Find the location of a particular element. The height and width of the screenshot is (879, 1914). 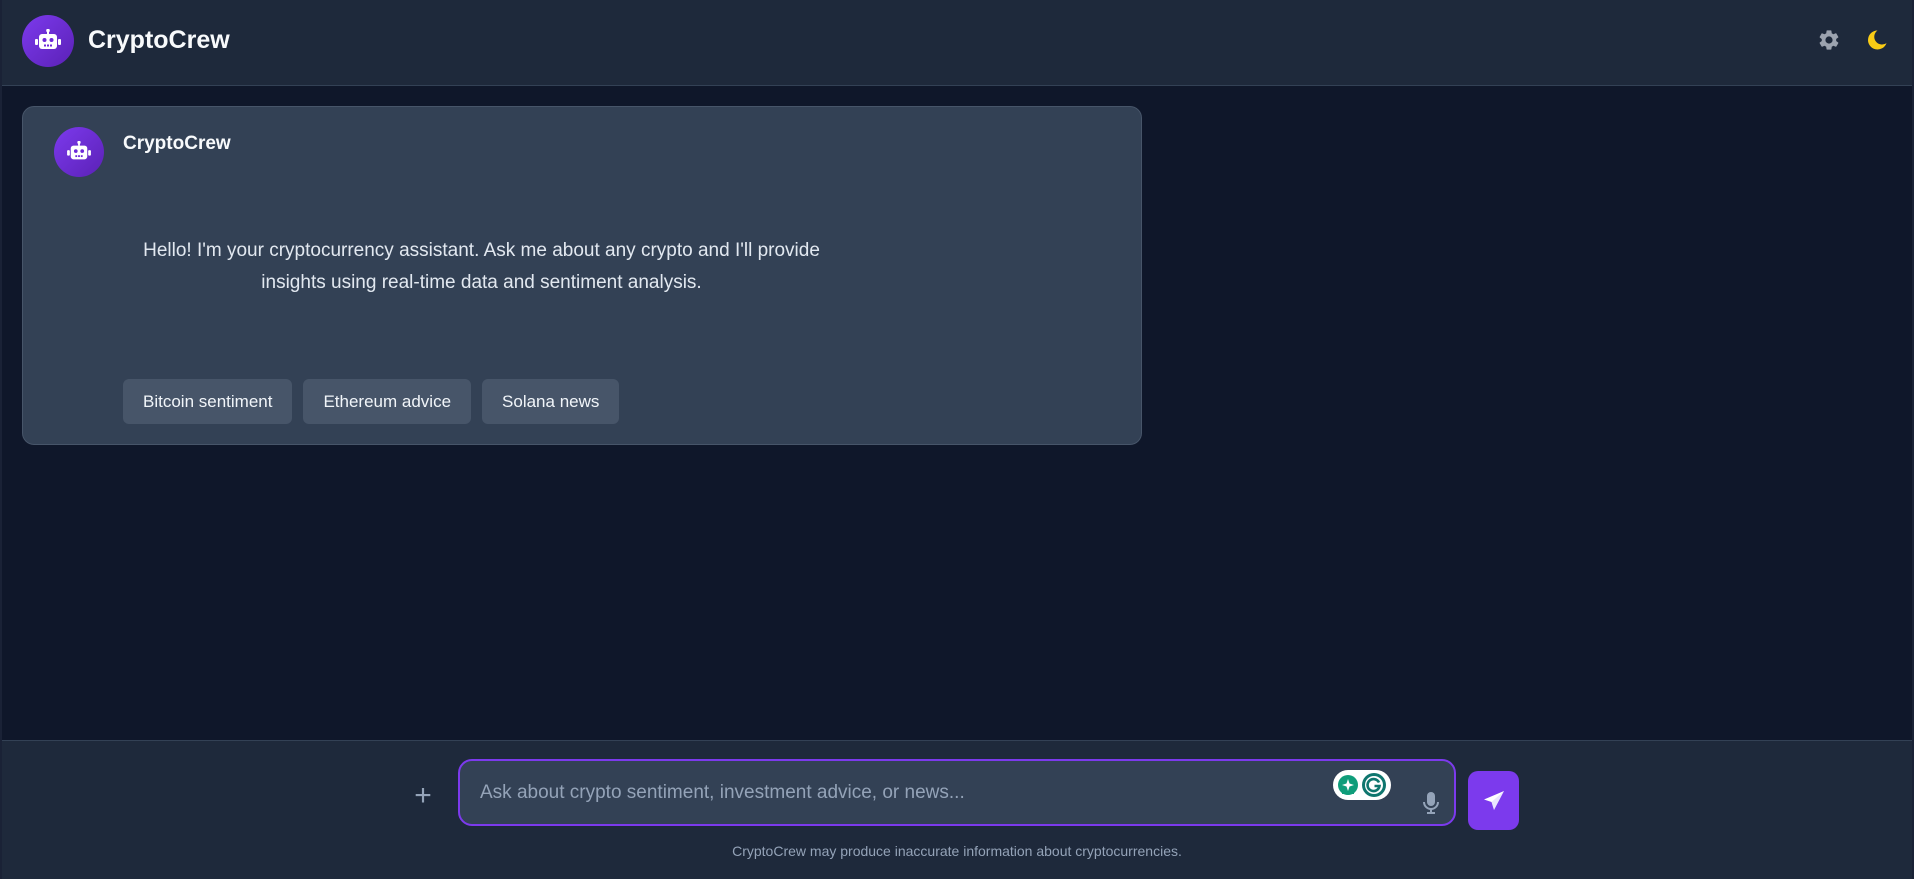

grammarly-icon is located at coordinates (1362, 785).